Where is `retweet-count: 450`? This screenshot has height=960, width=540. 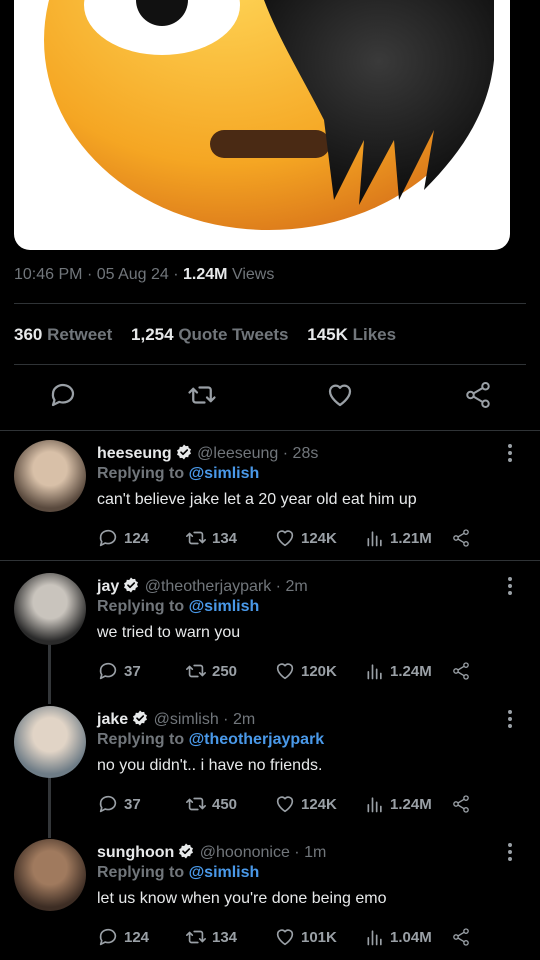
retweet-count: 450 is located at coordinates (225, 804).